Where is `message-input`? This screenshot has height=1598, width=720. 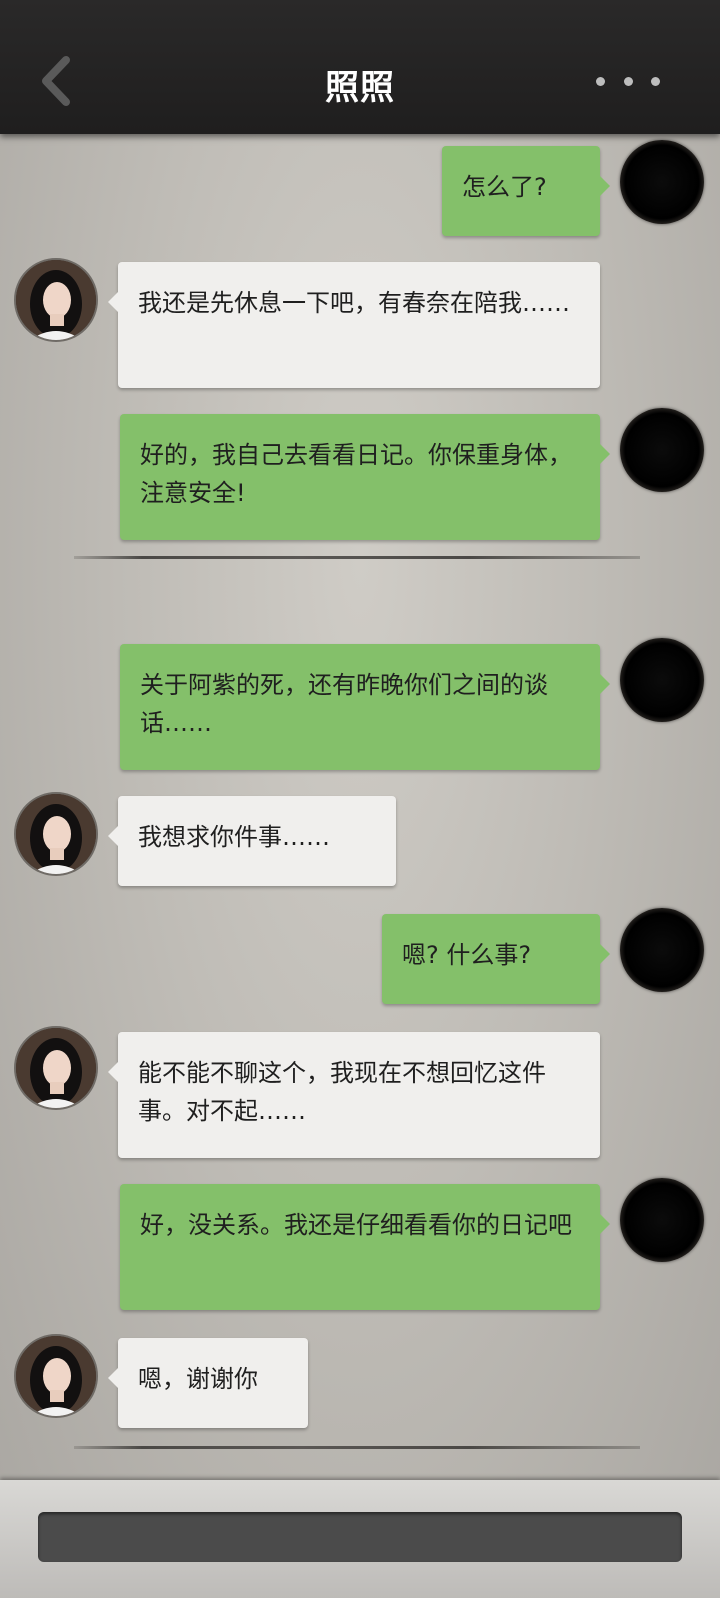 message-input is located at coordinates (360, 1537).